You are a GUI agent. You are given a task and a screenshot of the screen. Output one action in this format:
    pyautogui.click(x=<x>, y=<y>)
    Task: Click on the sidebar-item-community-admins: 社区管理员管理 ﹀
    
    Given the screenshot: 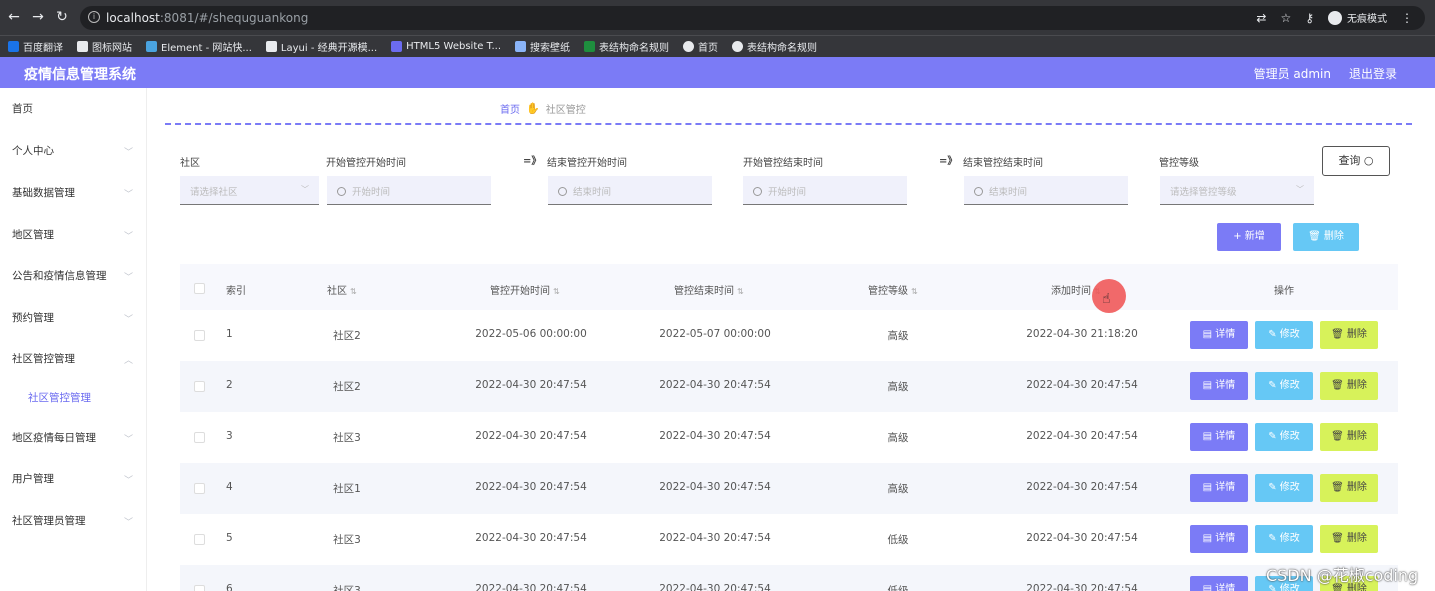 What is the action you would take?
    pyautogui.click(x=73, y=523)
    